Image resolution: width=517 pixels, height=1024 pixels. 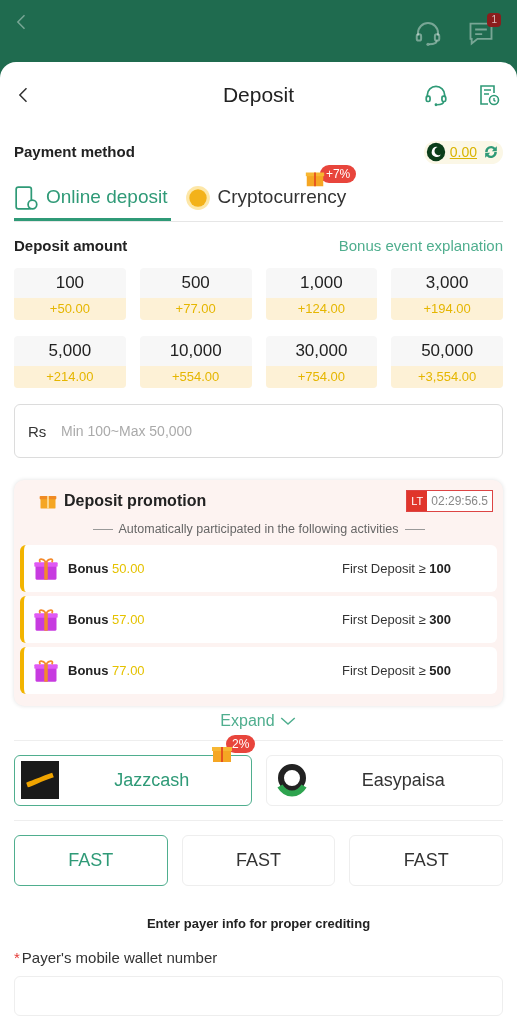 I want to click on amount-option: 50,000 +3,554.00, so click(x=447, y=362).